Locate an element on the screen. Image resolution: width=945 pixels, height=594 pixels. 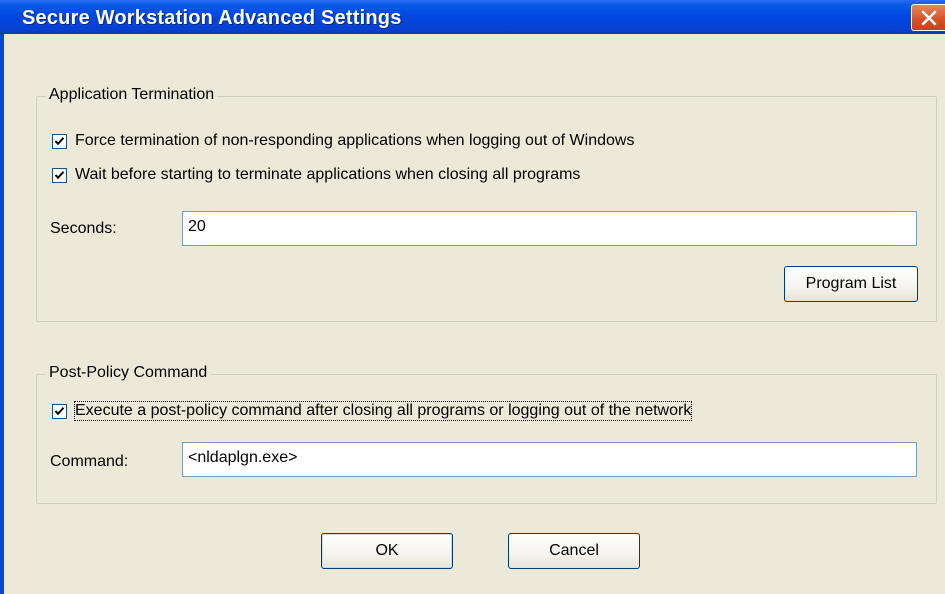
ok-button: OK is located at coordinates (387, 551).